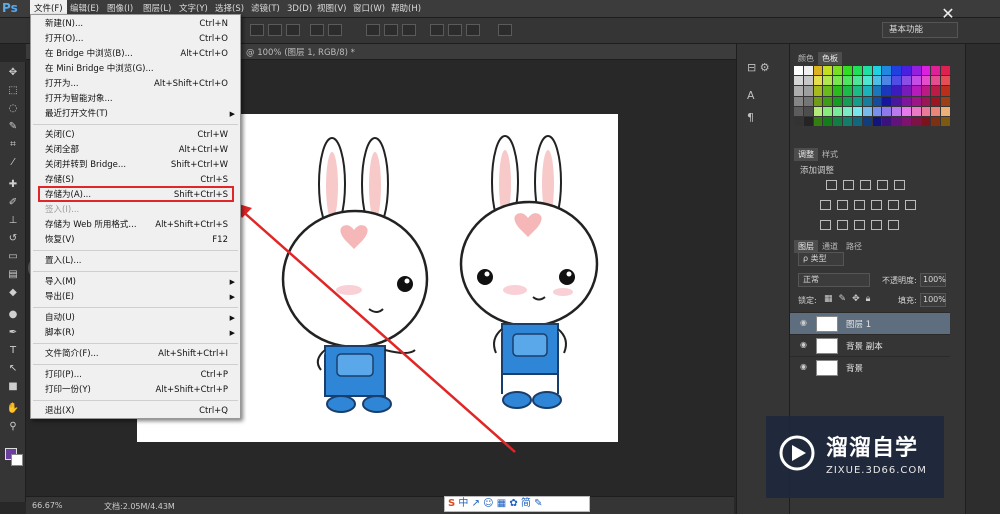 This screenshot has height=514, width=1000. What do you see at coordinates (135, 54) in the screenshot?
I see `file-menu-item: 在 Bridge 中浏览(B)... Alt+Ctrl+O` at bounding box center [135, 54].